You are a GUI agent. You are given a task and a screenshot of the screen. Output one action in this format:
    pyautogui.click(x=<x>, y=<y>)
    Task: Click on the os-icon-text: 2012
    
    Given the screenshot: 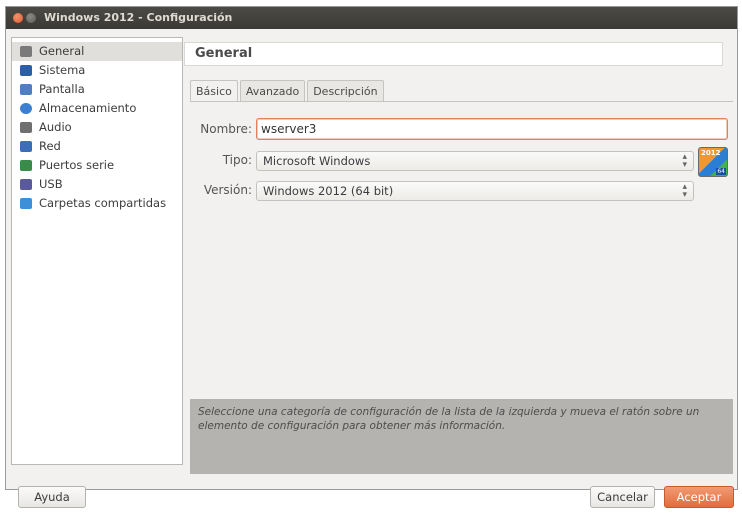 What is the action you would take?
    pyautogui.click(x=711, y=153)
    